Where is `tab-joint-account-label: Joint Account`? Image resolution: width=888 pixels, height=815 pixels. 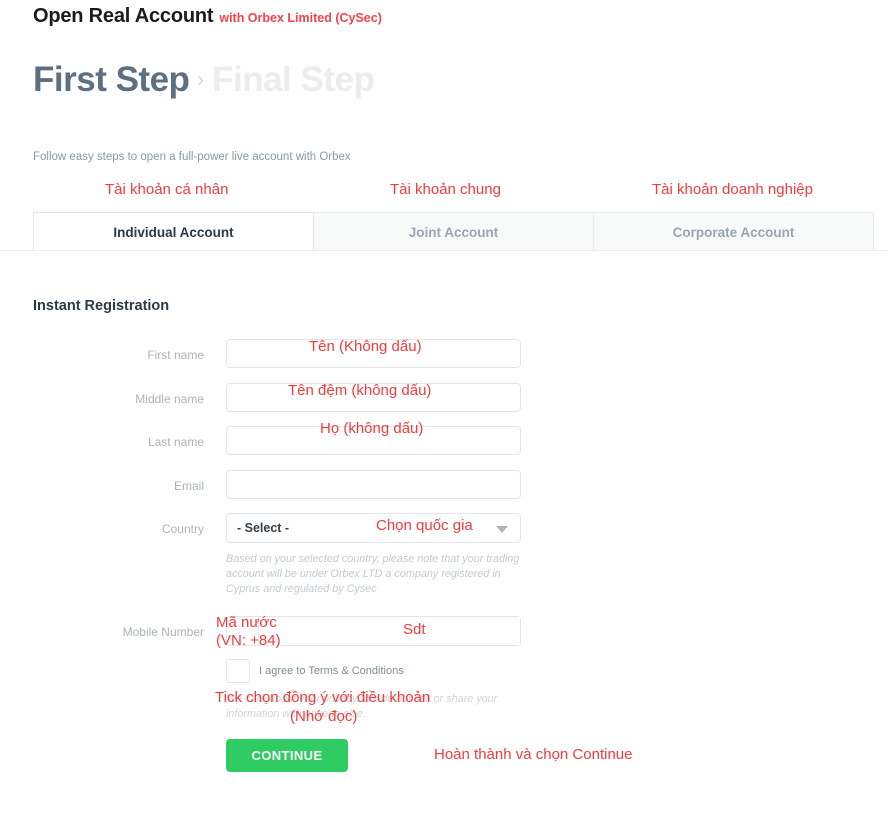 tab-joint-account-label: Joint Account is located at coordinates (453, 232).